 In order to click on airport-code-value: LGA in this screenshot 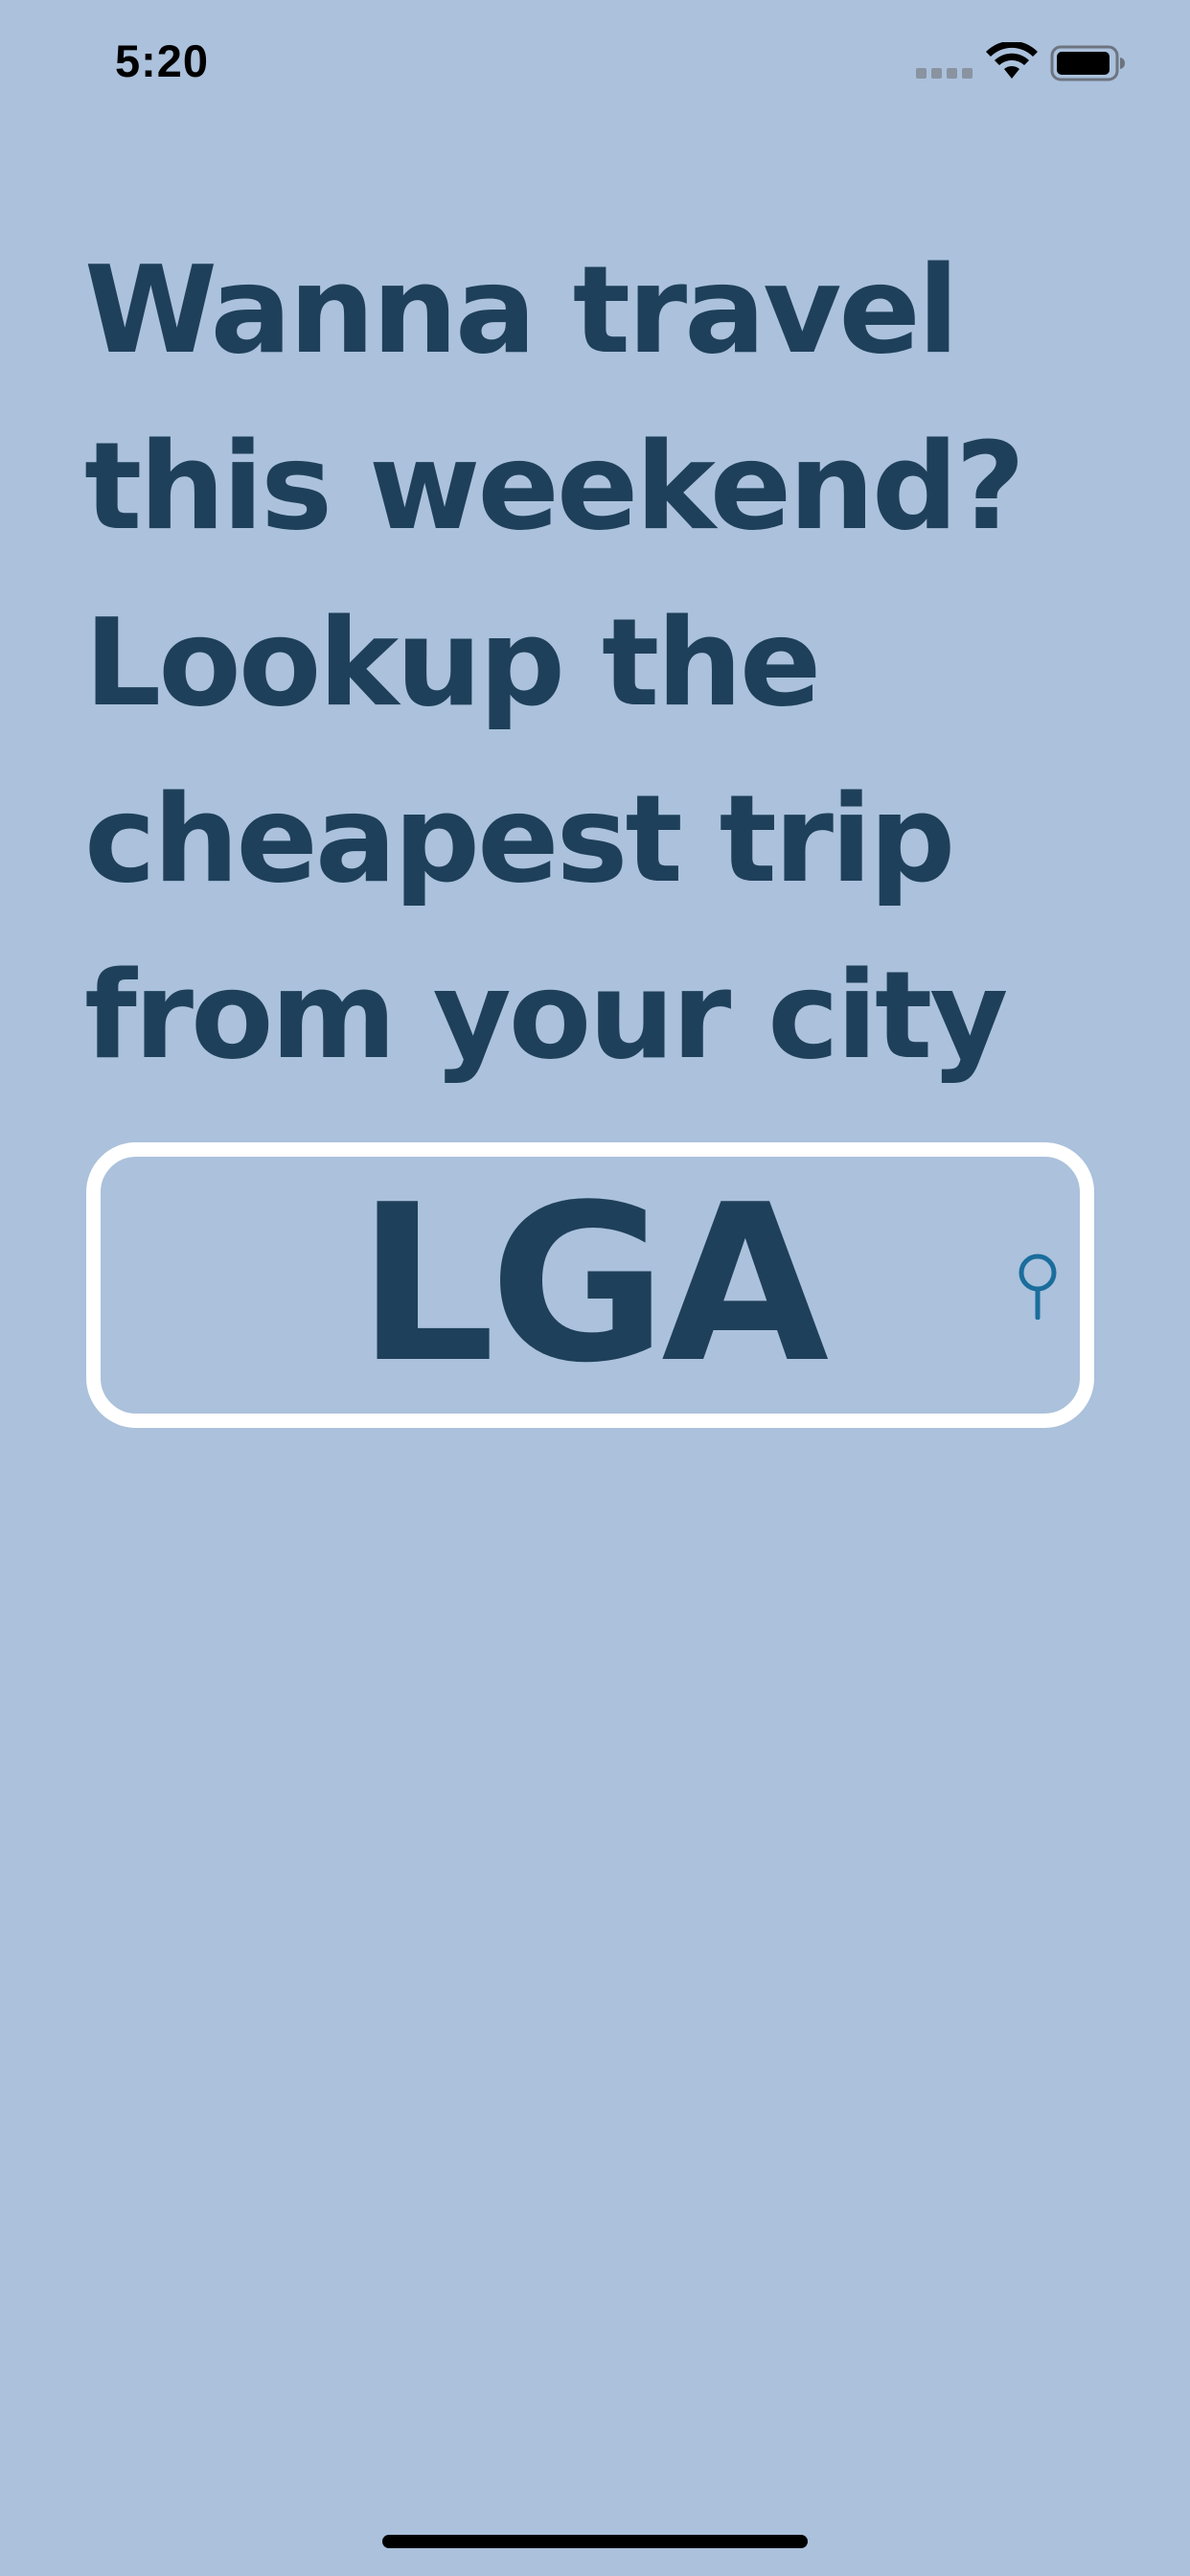, I will do `click(590, 1285)`.